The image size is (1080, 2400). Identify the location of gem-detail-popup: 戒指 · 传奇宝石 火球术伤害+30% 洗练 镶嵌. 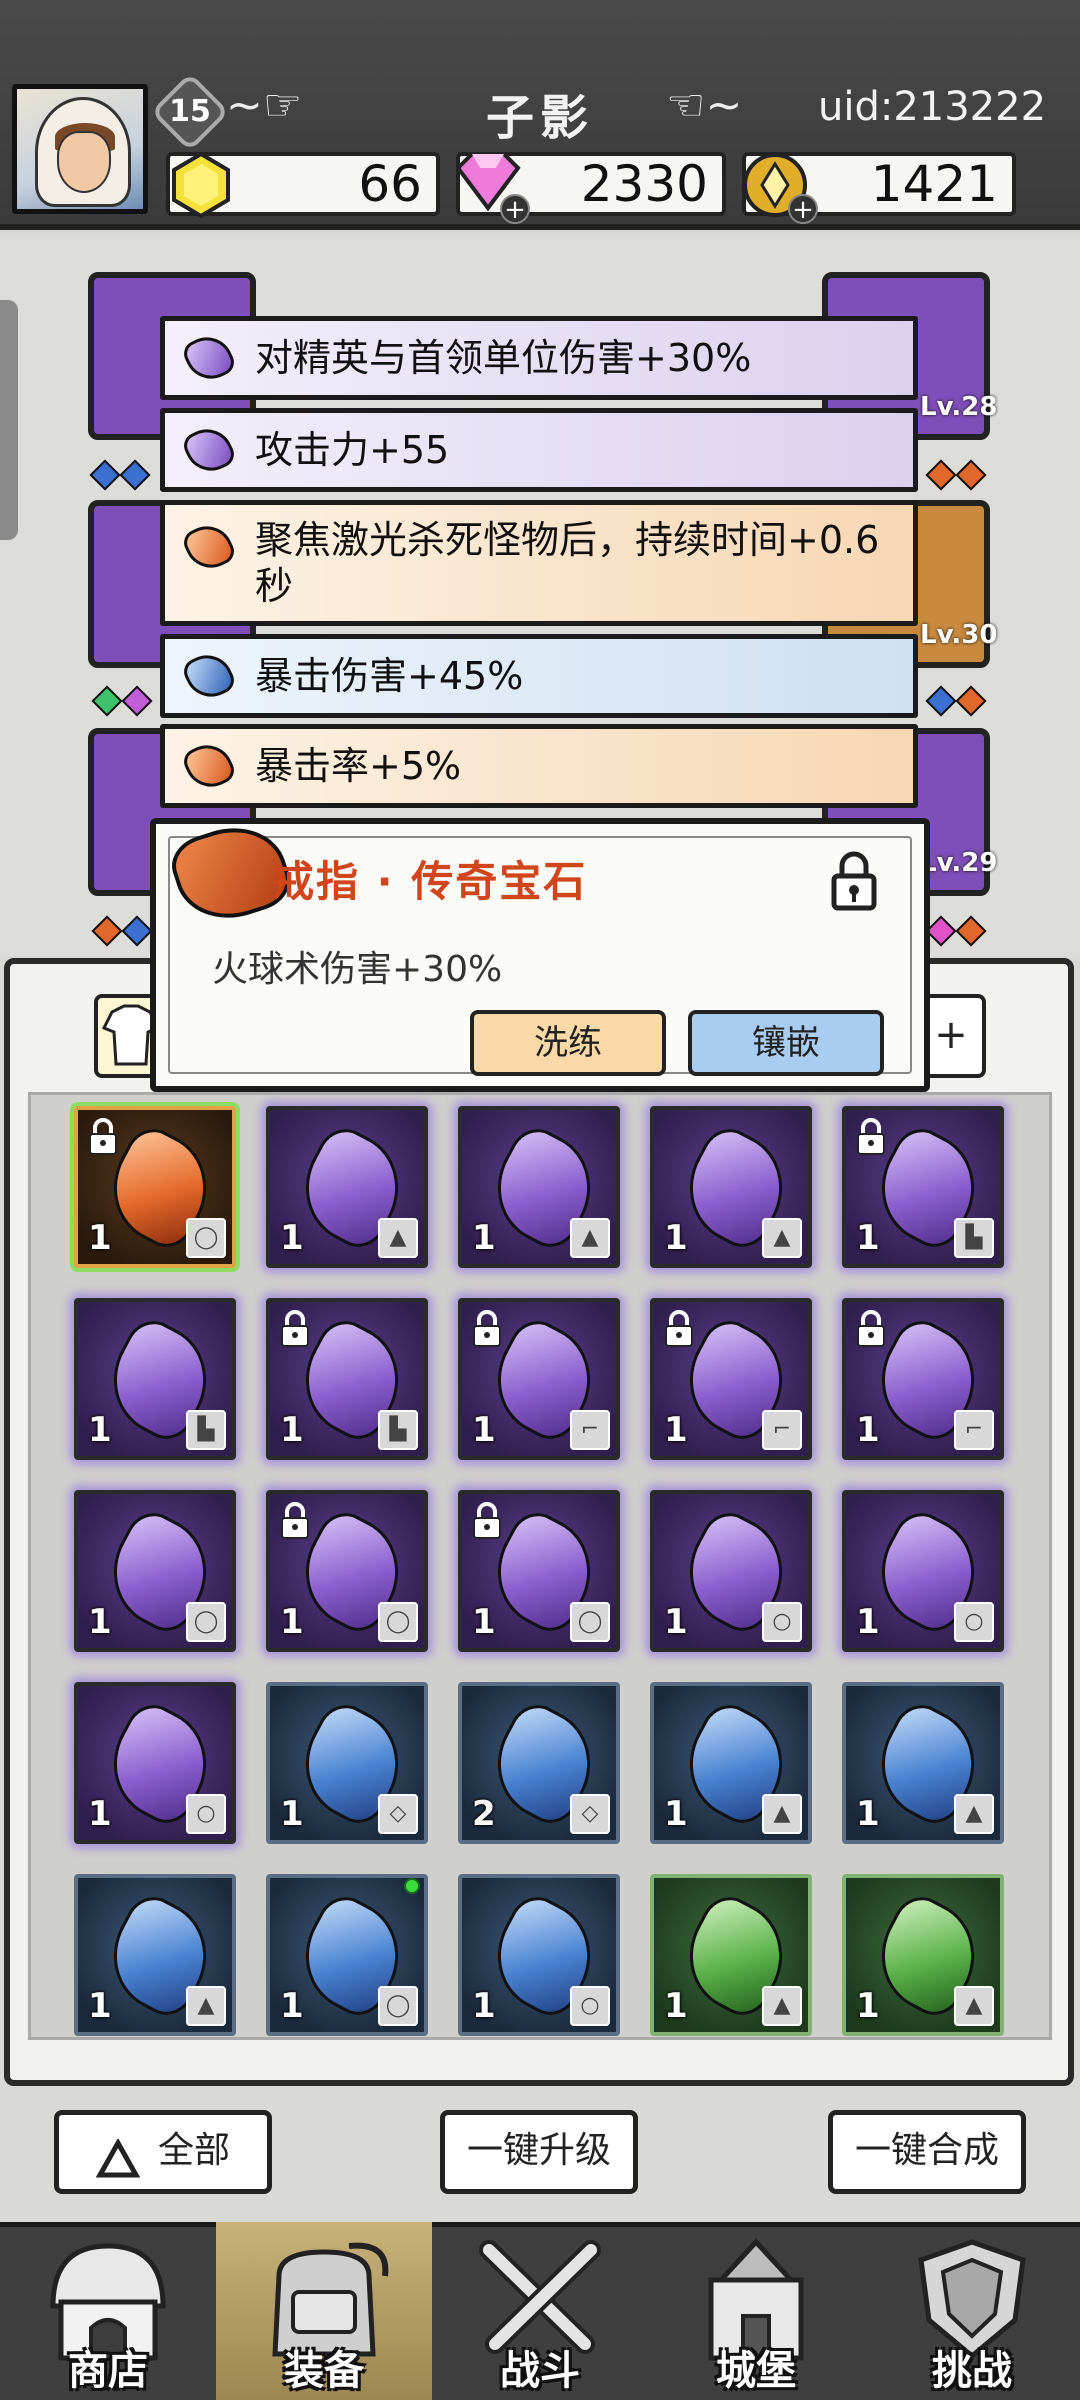
(540, 952).